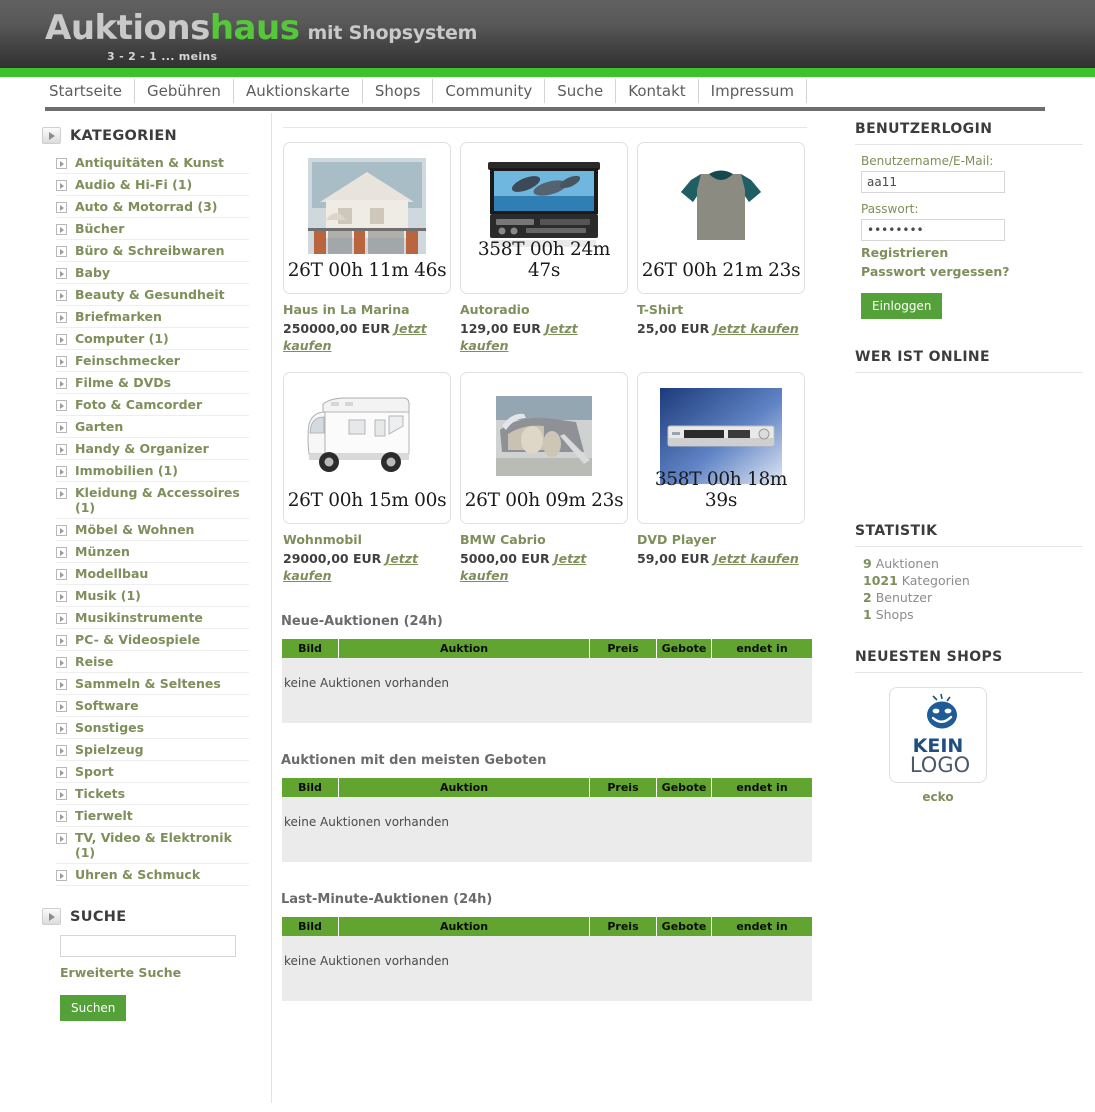 Image resolution: width=1095 pixels, height=1112 pixels. Describe the element at coordinates (123, 382) in the screenshot. I see `category-link: Filme & DVDs` at that location.